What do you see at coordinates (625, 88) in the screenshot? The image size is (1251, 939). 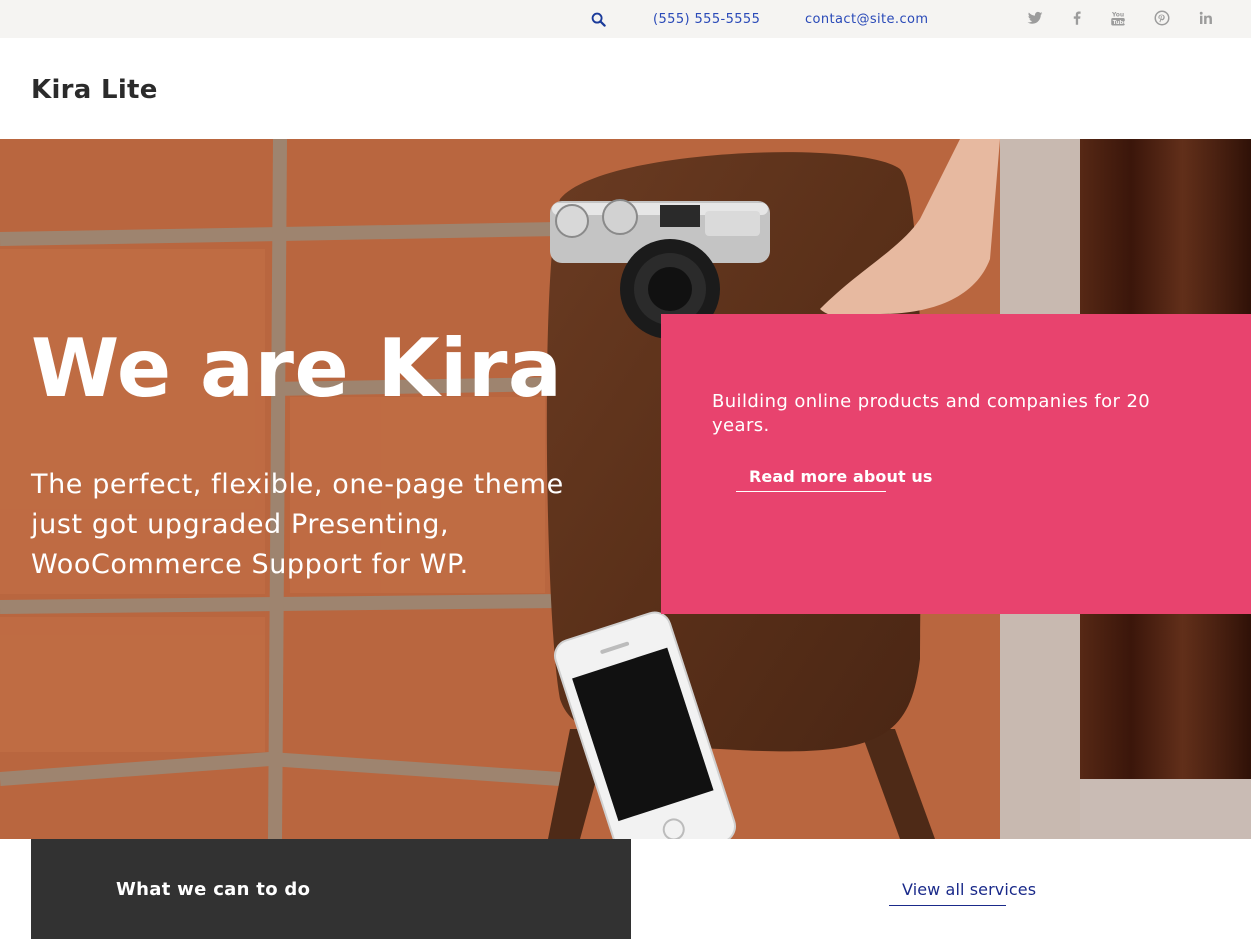 I see `site-header: Kira Lite` at bounding box center [625, 88].